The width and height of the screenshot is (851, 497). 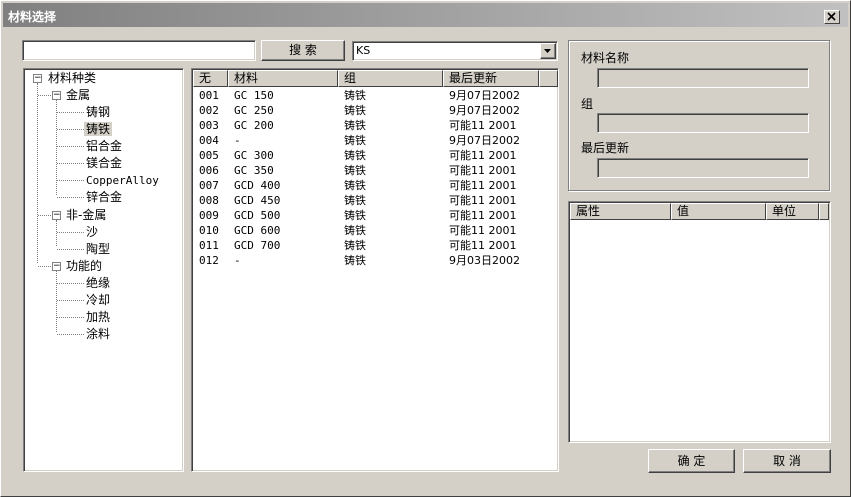 I want to click on close-button, so click(x=832, y=17).